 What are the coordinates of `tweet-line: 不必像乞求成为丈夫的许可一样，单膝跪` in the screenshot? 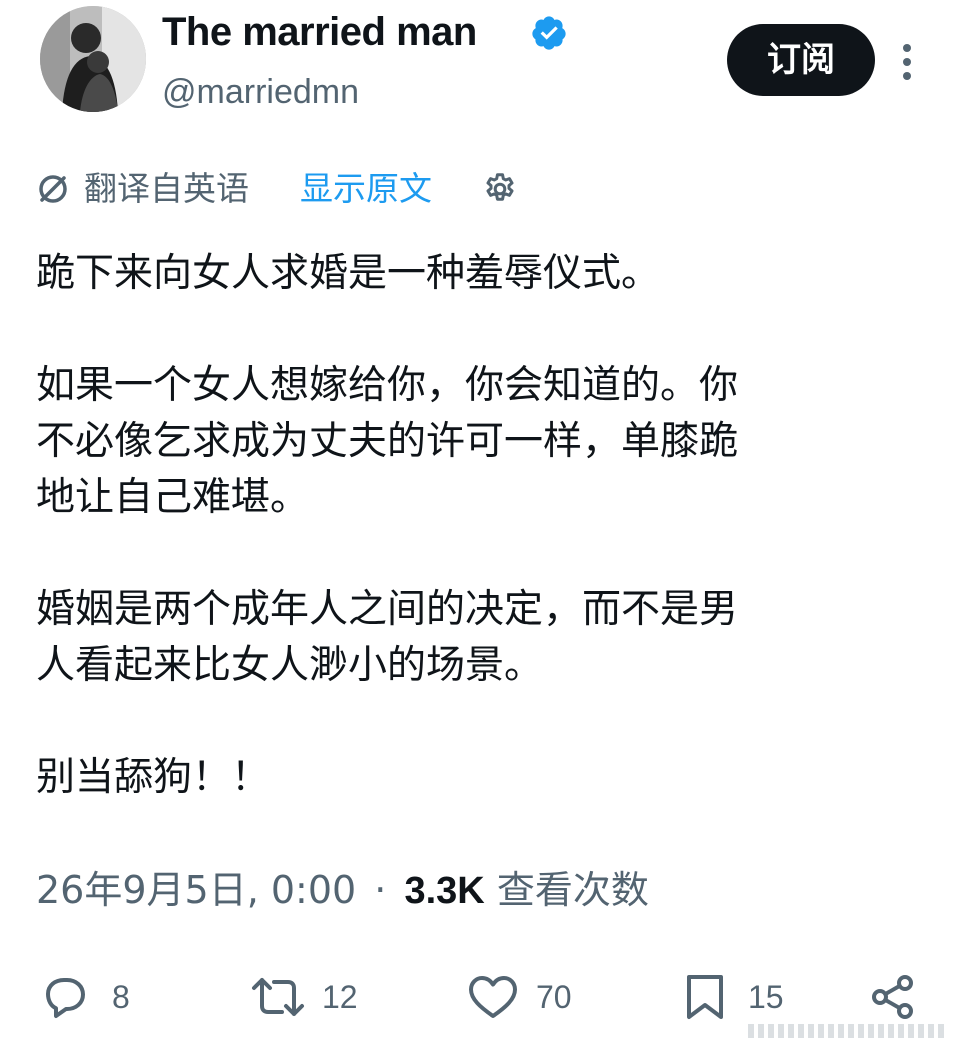 It's located at (387, 441).